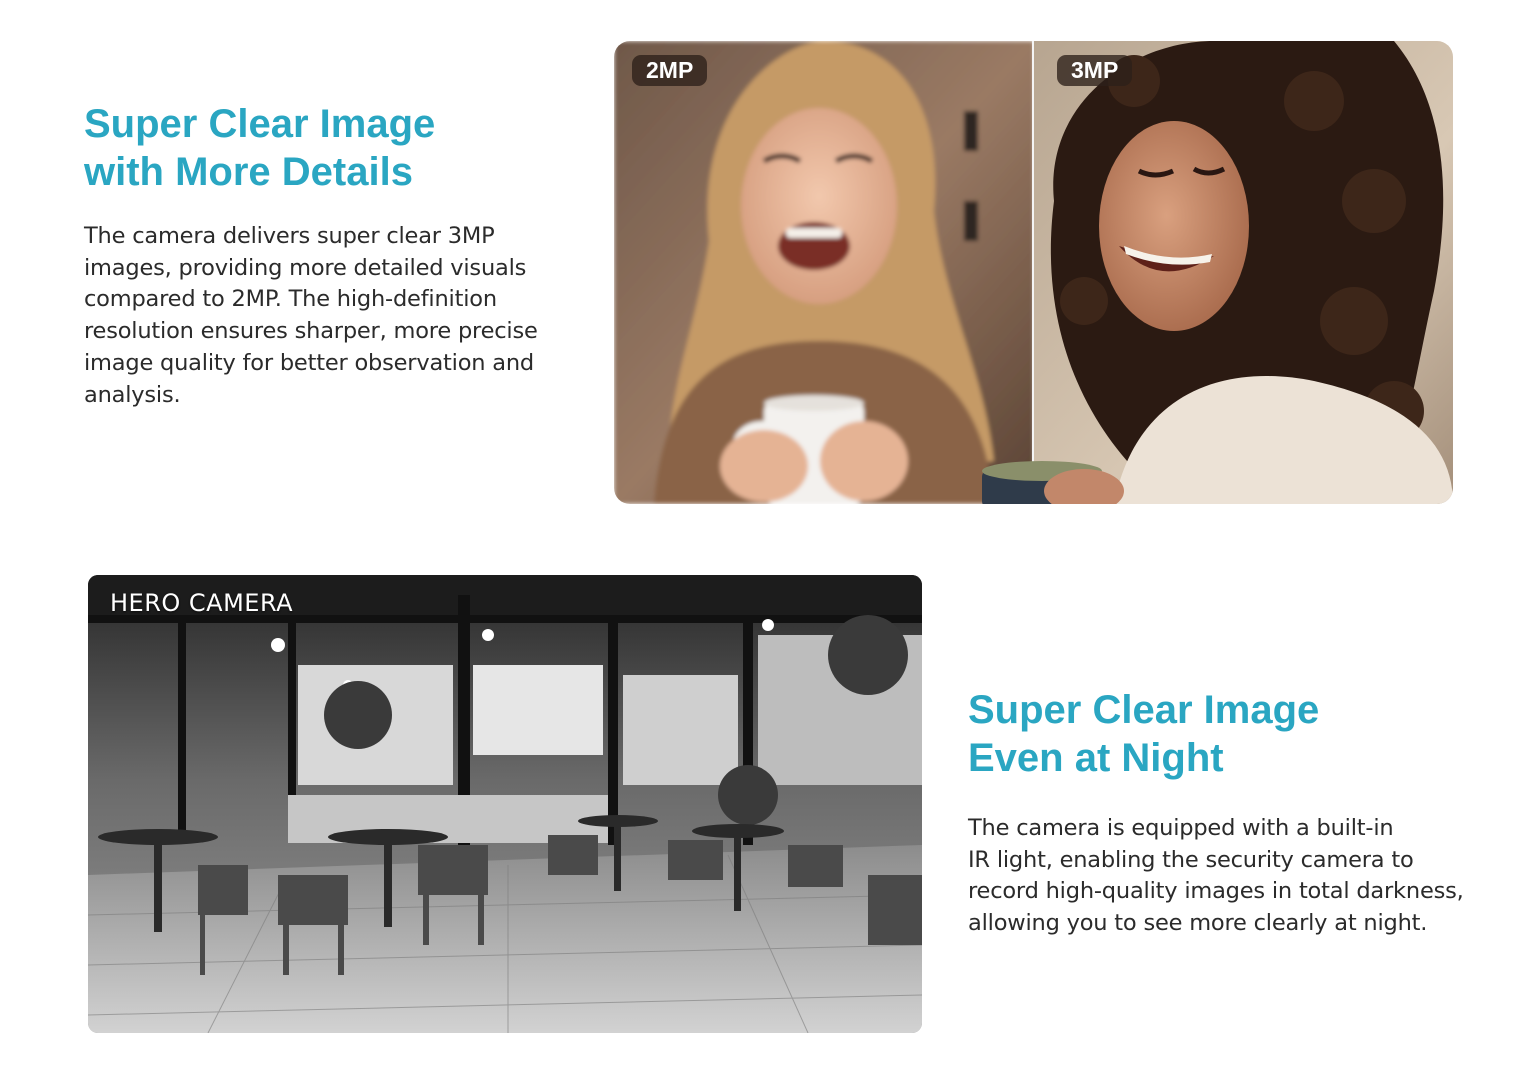 This screenshot has width=1530, height=1067. What do you see at coordinates (1095, 70) in the screenshot?
I see `resolution-badge-3mp: 3MP` at bounding box center [1095, 70].